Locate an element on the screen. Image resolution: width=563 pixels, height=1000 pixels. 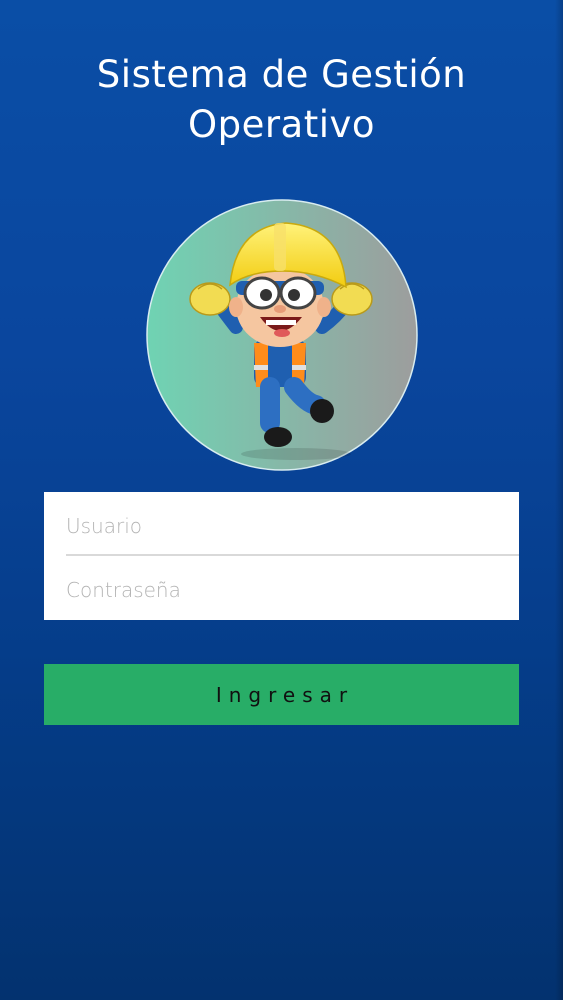
login-card is located at coordinates (281, 556).